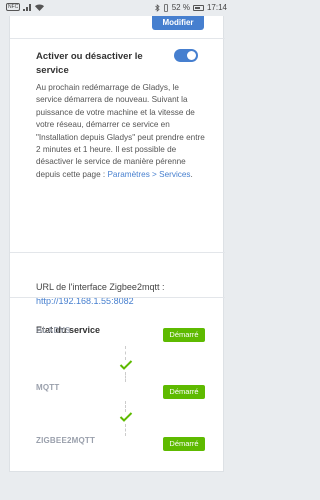  I want to click on status-bar: NFC 52 % 17:14, so click(116, 8).